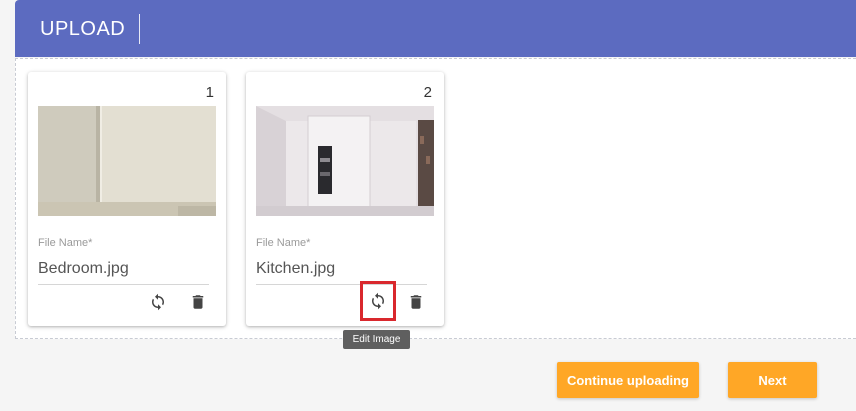 The width and height of the screenshot is (856, 411). I want to click on card-index: 2, so click(427, 92).